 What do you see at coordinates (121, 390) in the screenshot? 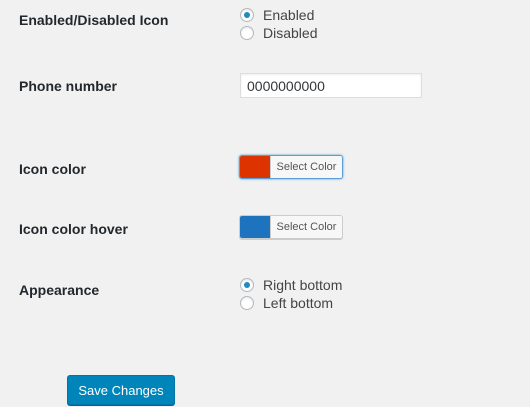
I see `save-changes-button: Save Changes` at bounding box center [121, 390].